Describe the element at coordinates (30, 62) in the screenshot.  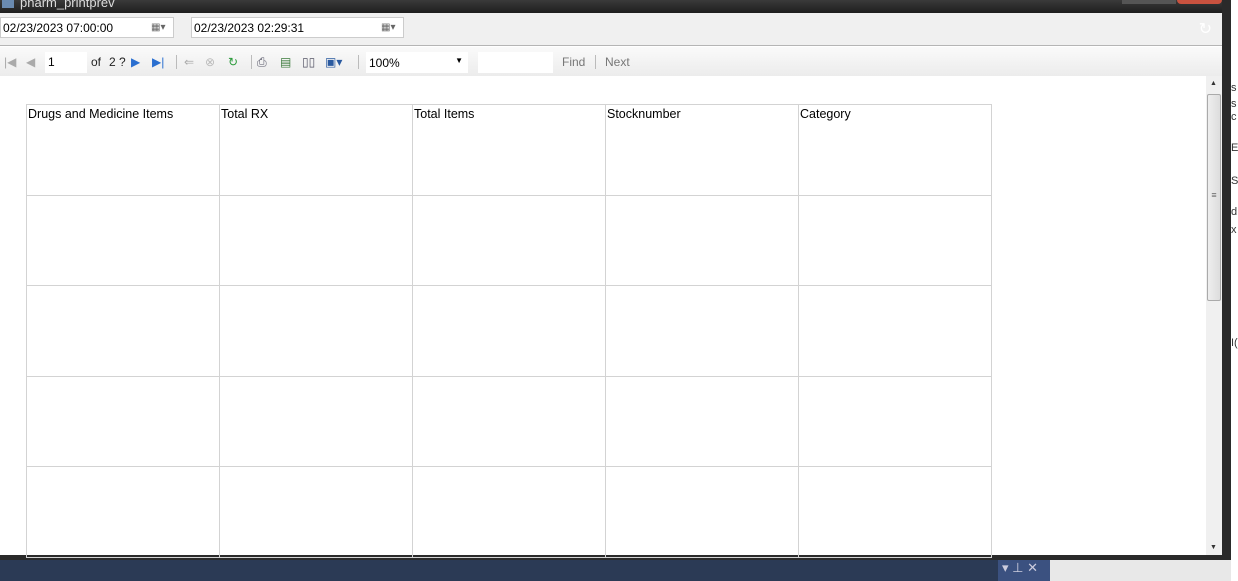
I see `previous-page-icon: ◀` at that location.